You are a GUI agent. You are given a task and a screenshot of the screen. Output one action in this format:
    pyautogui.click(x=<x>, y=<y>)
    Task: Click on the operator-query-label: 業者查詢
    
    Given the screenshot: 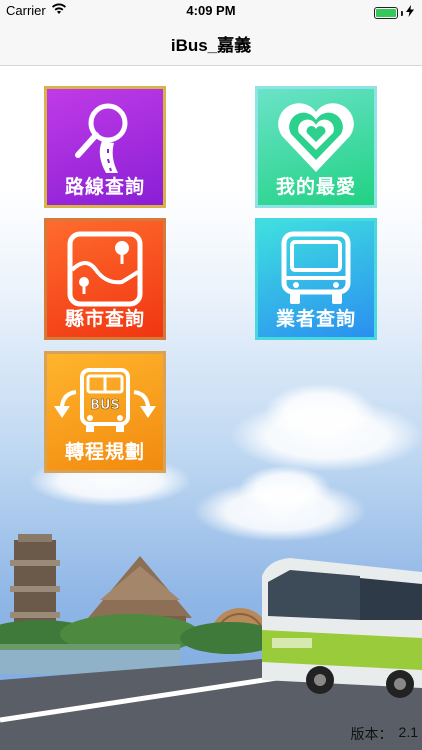 What is the action you would take?
    pyautogui.click(x=315, y=319)
    